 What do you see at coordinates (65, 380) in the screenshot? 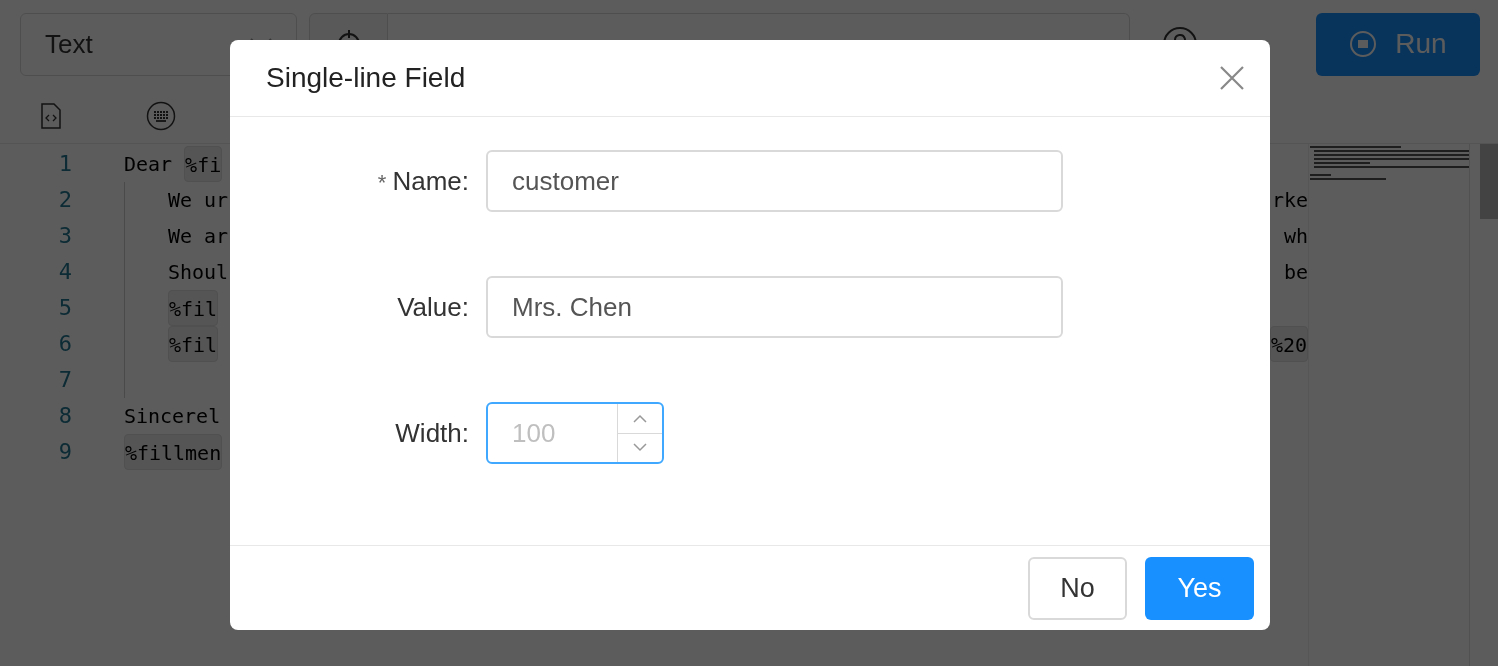
I see `line-number: 7` at bounding box center [65, 380].